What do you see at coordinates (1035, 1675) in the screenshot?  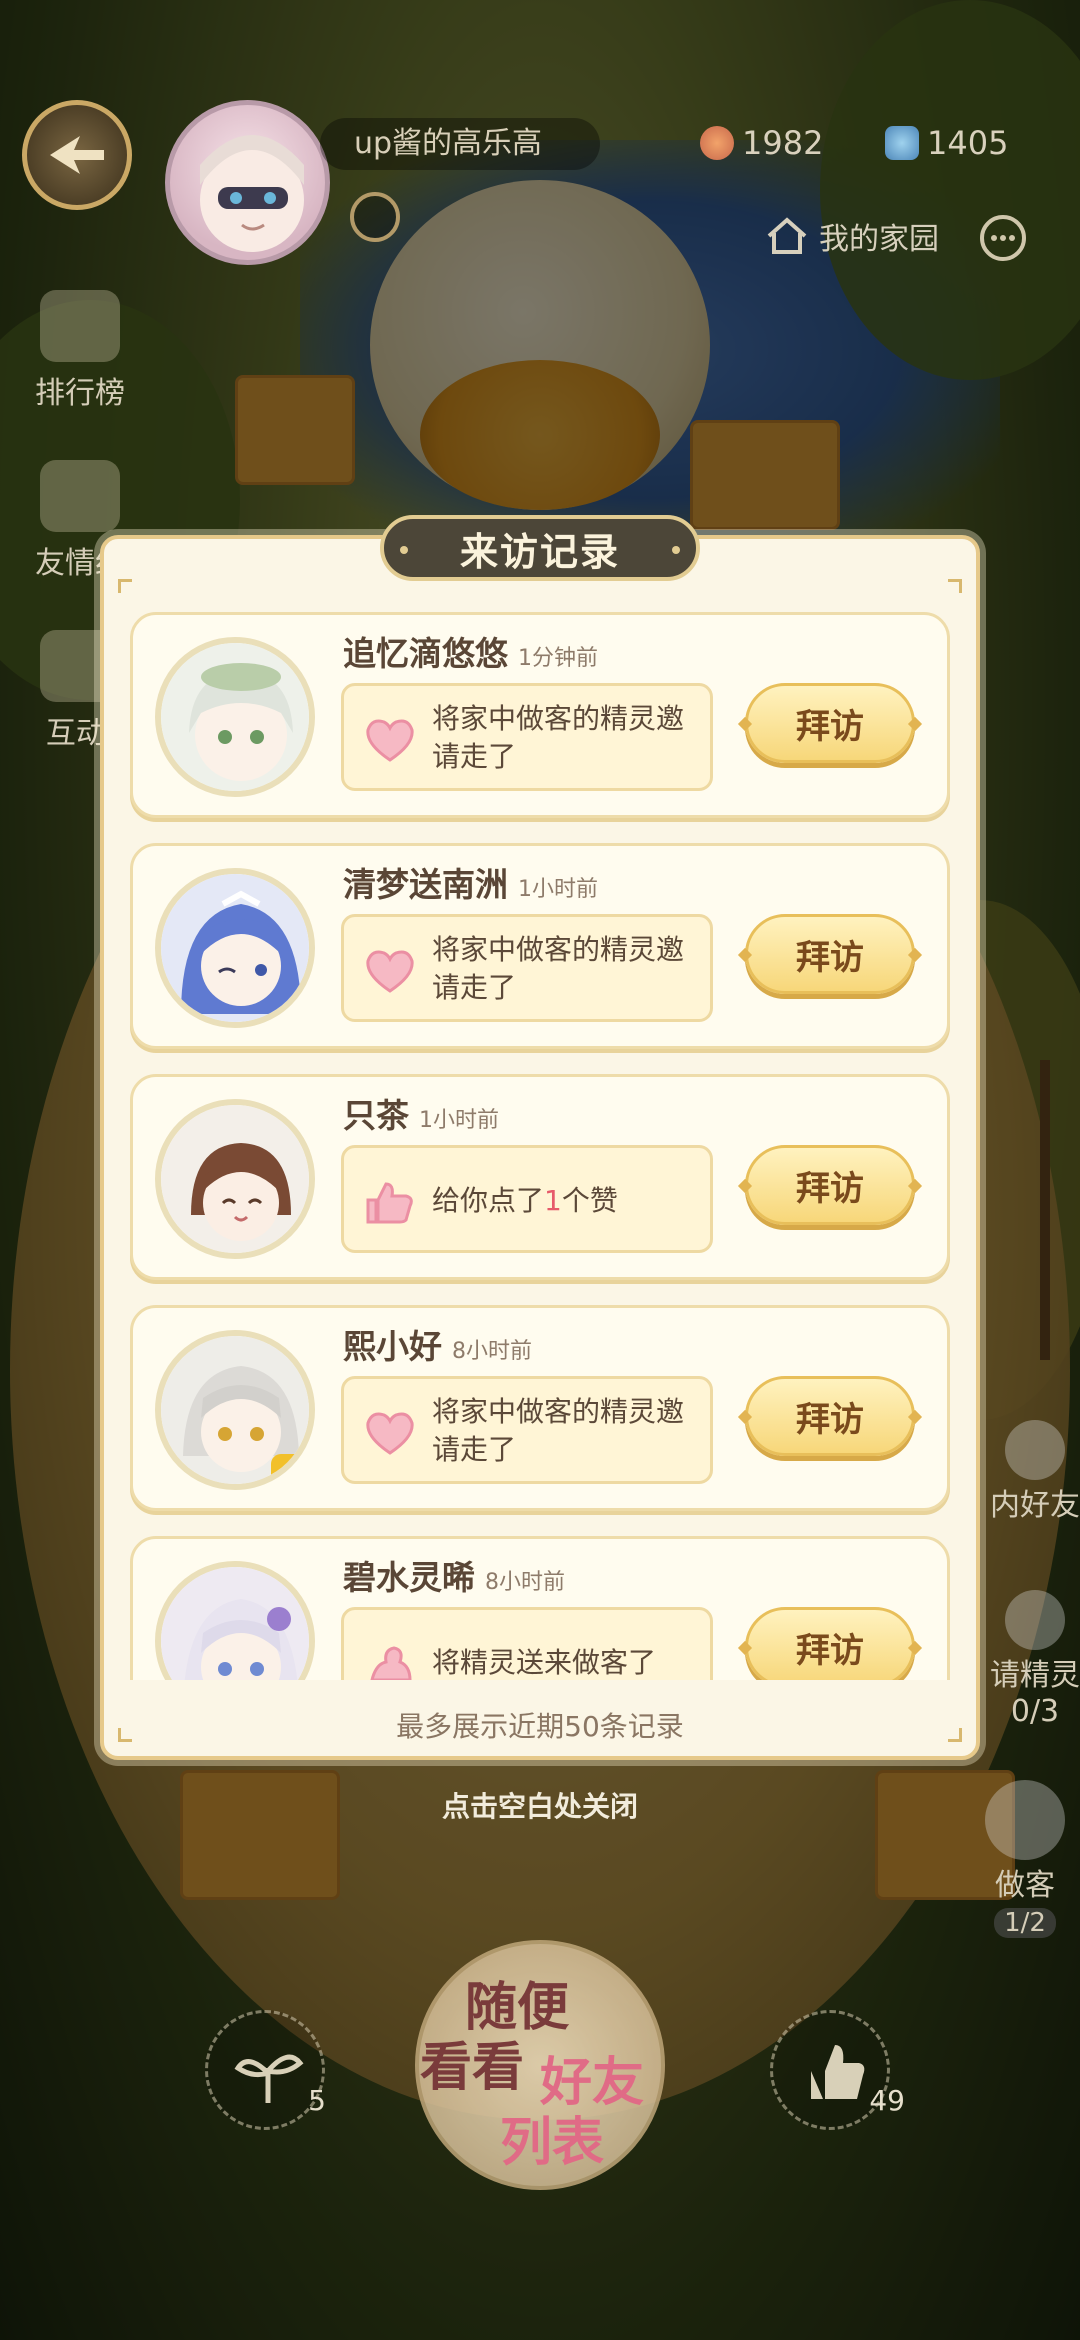 I see `invite-spirit-label: 请精灵` at bounding box center [1035, 1675].